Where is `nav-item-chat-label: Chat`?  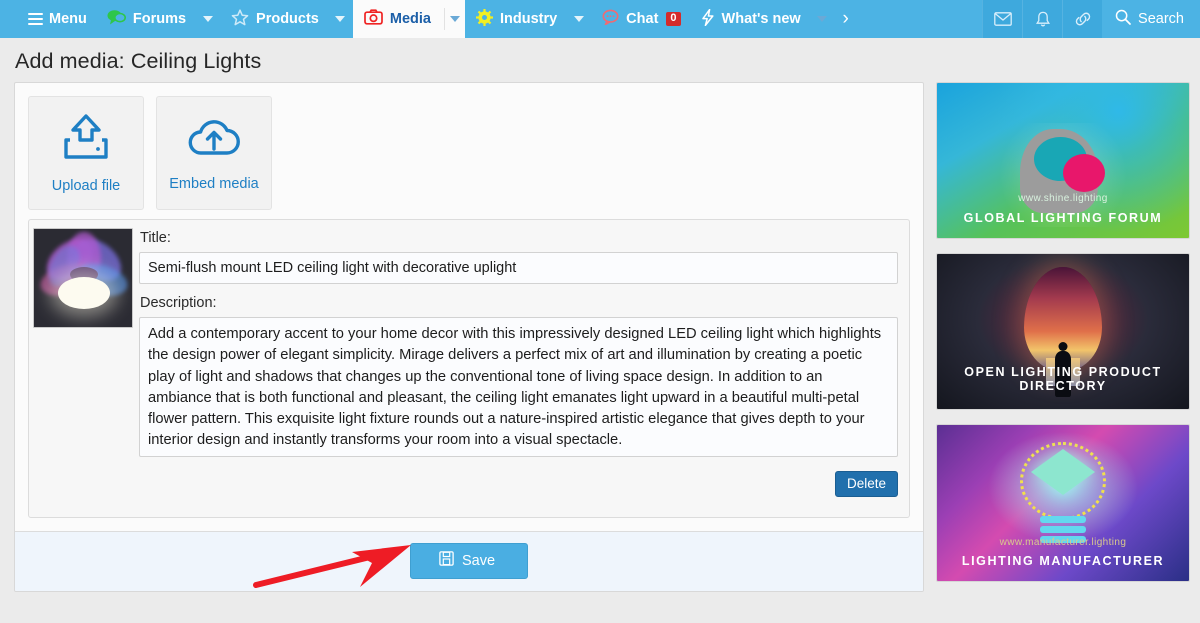
nav-item-chat-label: Chat is located at coordinates (642, 19).